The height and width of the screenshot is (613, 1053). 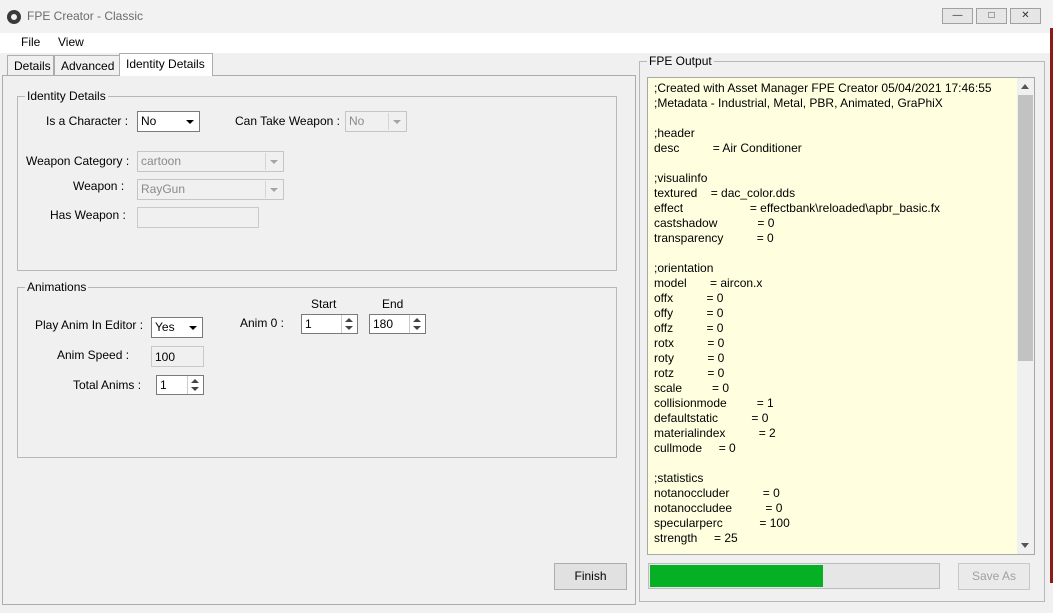 What do you see at coordinates (165, 327) in the screenshot?
I see `play-anim-value: Yes` at bounding box center [165, 327].